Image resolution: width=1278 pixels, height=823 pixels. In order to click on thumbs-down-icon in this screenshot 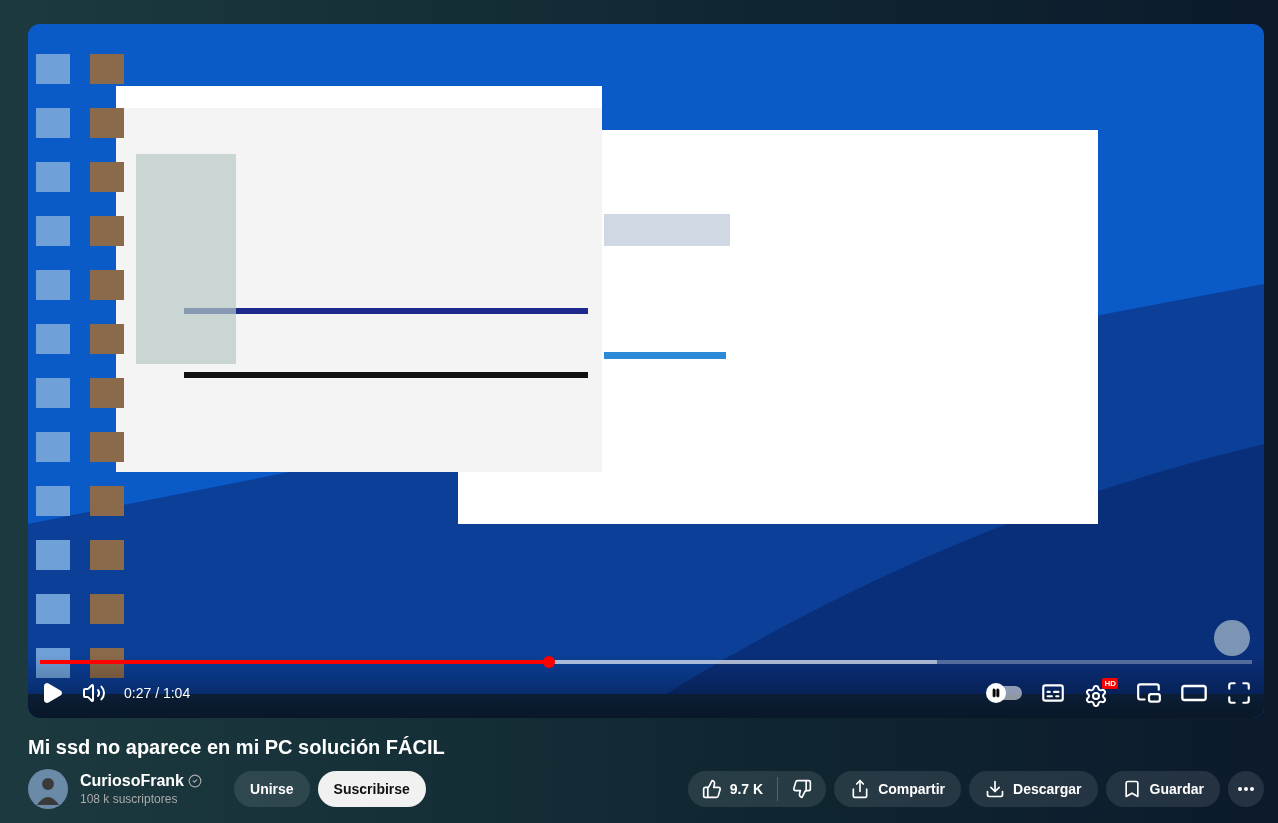, I will do `click(802, 789)`.